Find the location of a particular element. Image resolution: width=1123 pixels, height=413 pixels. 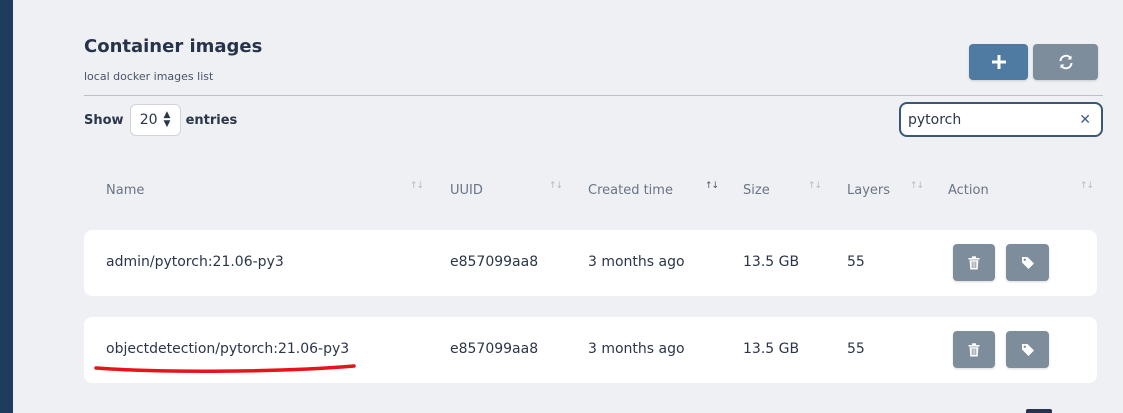

column-header-action: Action is located at coordinates (968, 190).